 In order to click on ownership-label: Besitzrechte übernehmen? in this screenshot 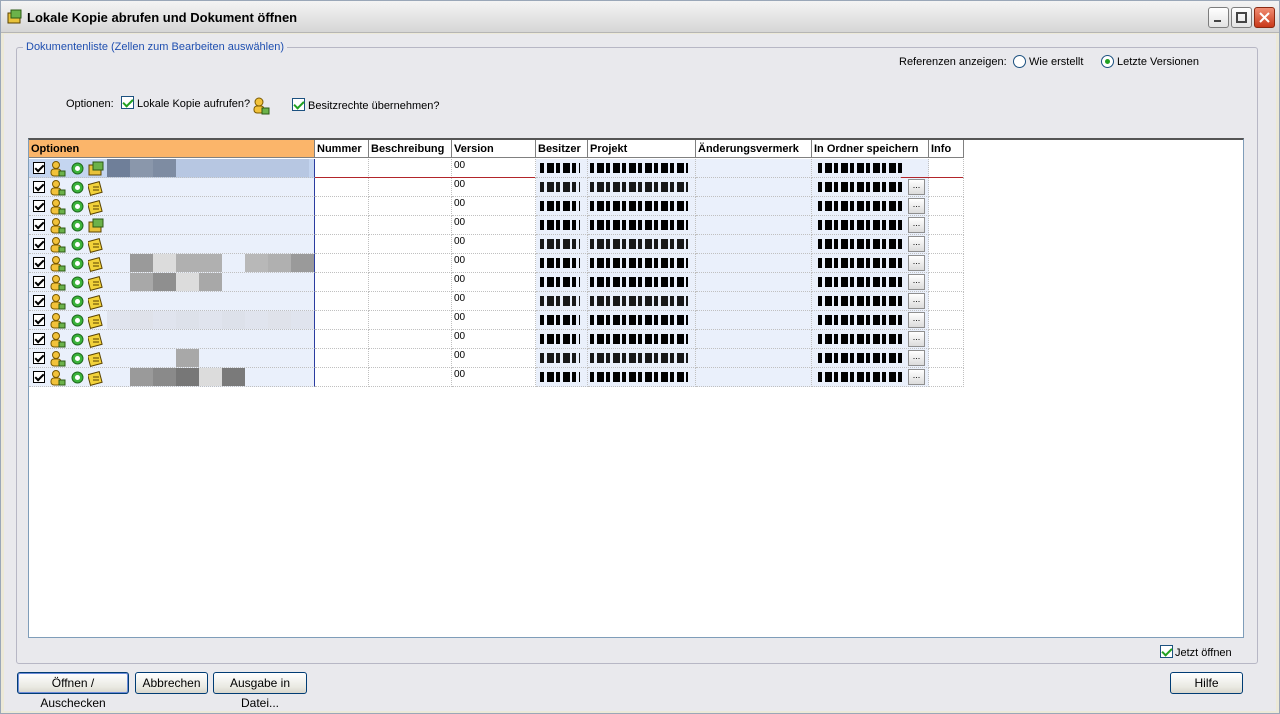, I will do `click(373, 106)`.